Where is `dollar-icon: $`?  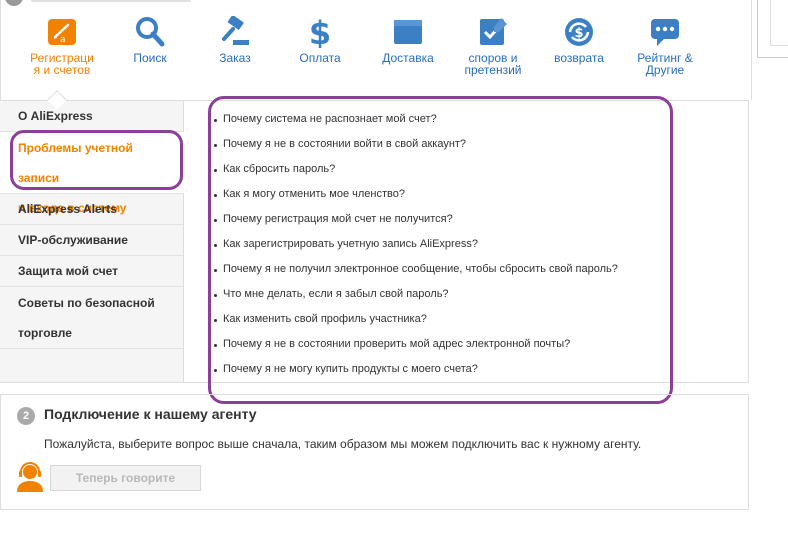 dollar-icon: $ is located at coordinates (320, 33).